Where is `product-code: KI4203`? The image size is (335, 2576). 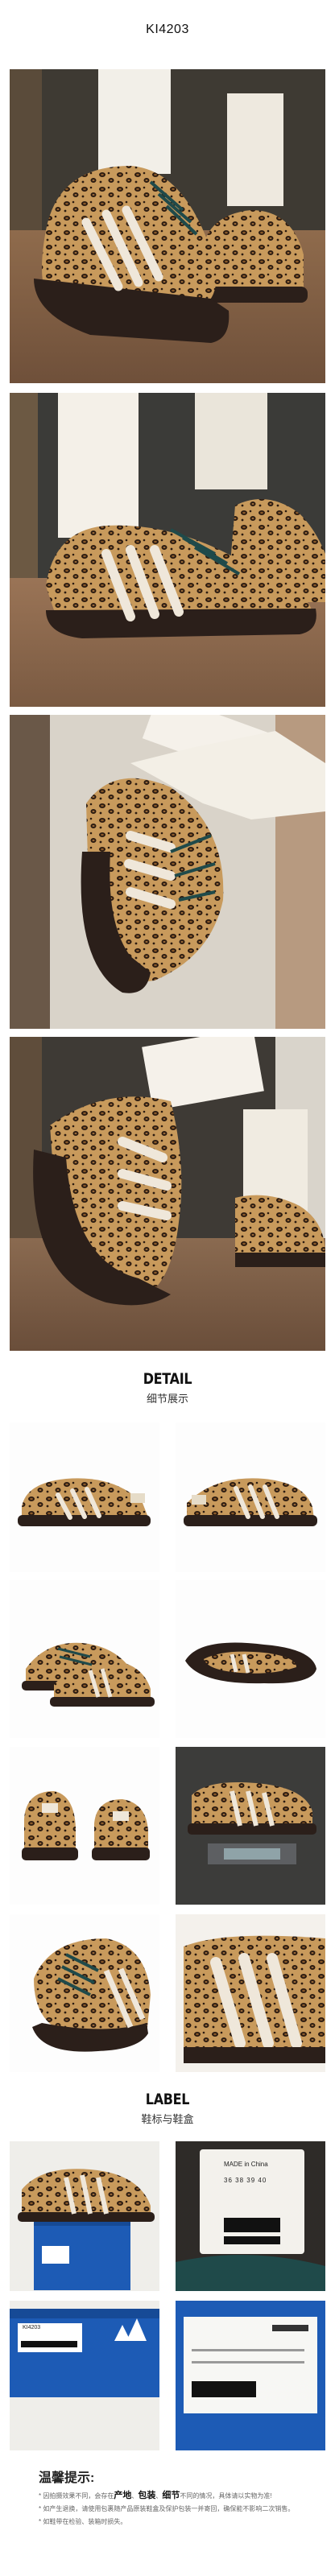
product-code: KI4203 is located at coordinates (167, 29).